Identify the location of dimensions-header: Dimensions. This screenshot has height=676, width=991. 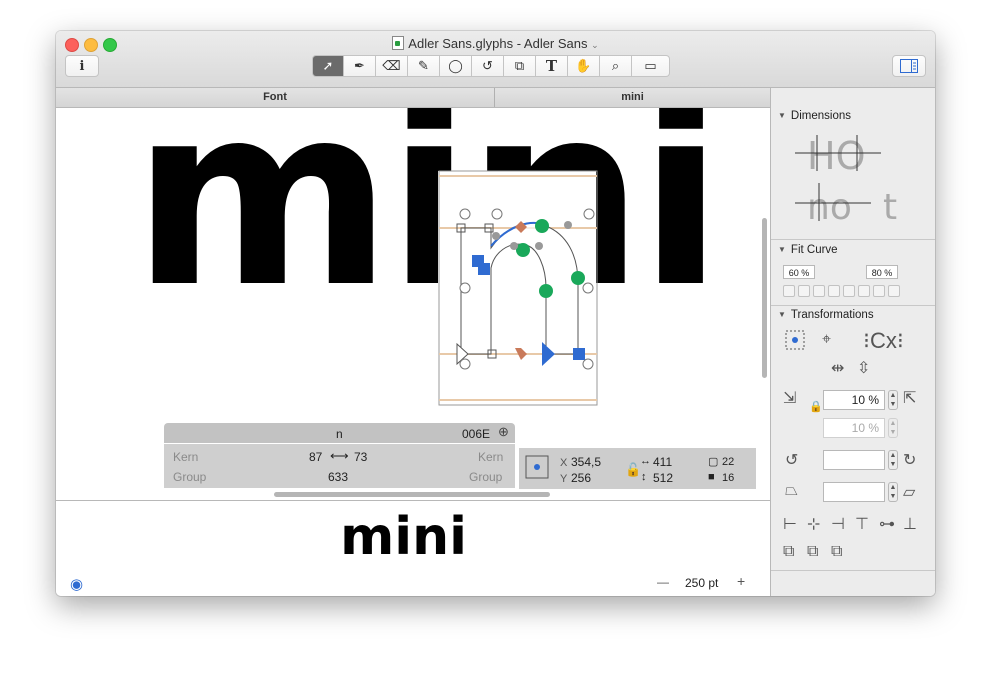
(814, 116).